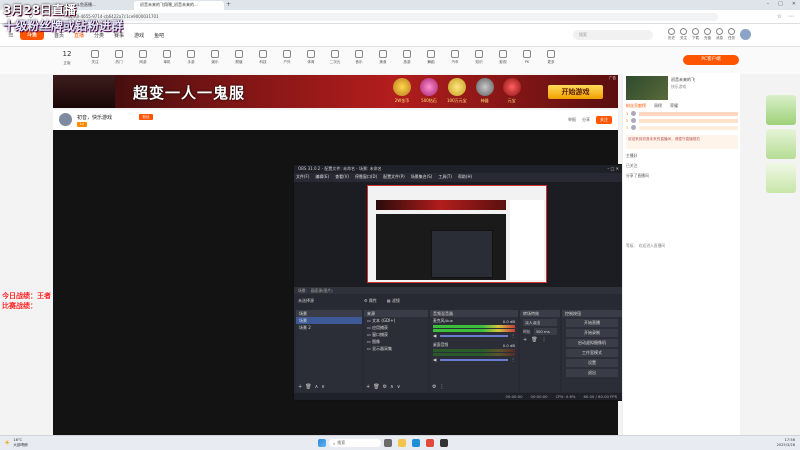  What do you see at coordinates (647, 88) in the screenshot?
I see `promo-image` at bounding box center [647, 88].